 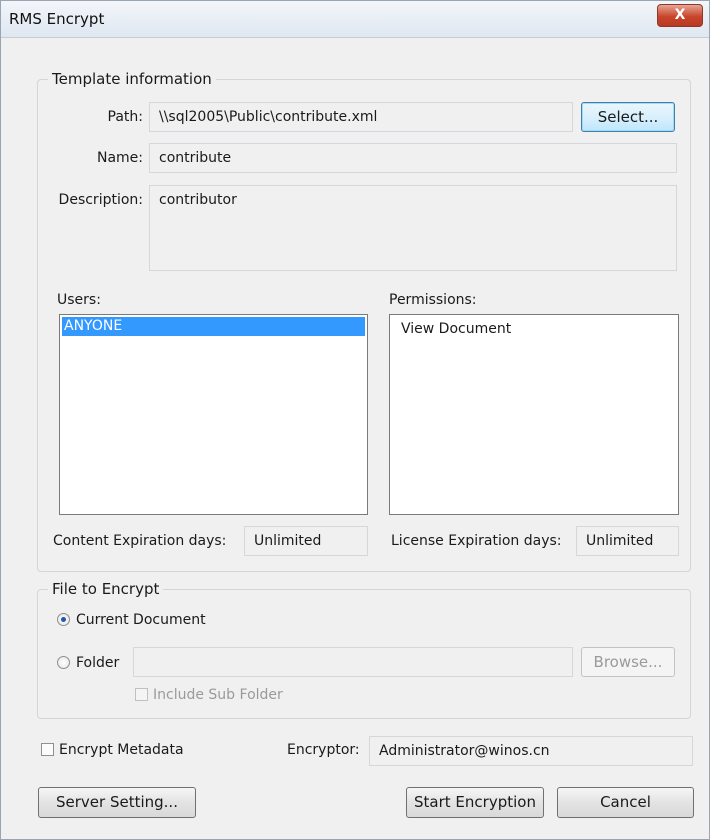 I want to click on cancel-button: Cancel, so click(x=625, y=802).